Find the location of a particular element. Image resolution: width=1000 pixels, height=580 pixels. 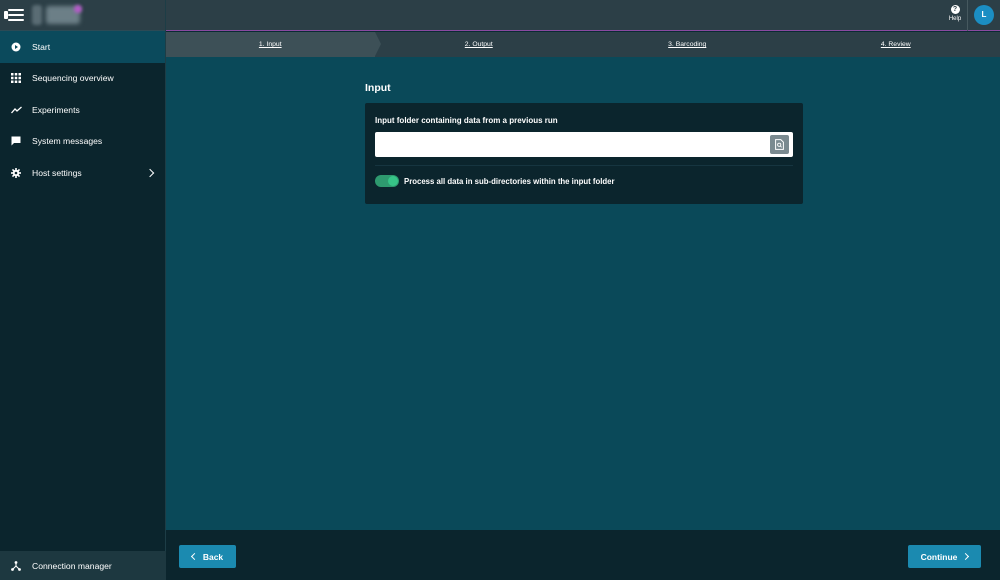

sidebar-item-sequencing-overview: Sequencing overview is located at coordinates (82, 79).